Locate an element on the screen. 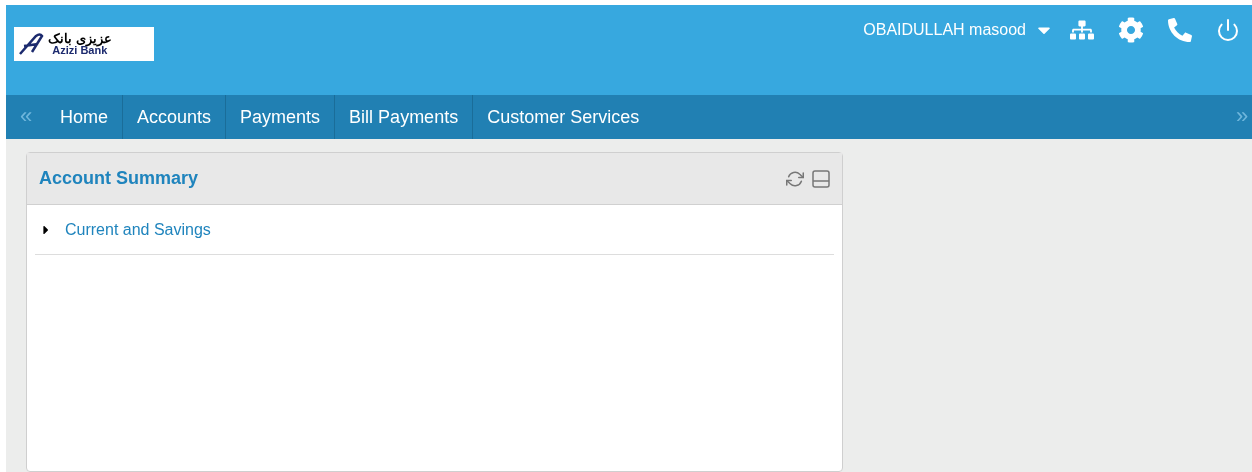 The image size is (1252, 472). power-icon is located at coordinates (1228, 30).